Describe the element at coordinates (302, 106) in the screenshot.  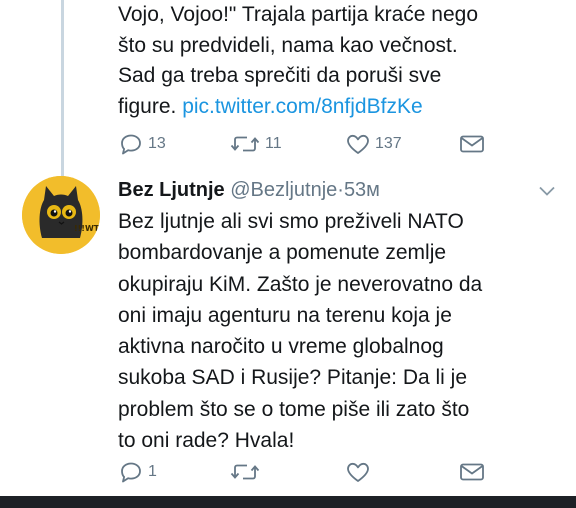
I see `tweet1-media-link: pic.twitter.com/8nfjdBfzKe` at that location.